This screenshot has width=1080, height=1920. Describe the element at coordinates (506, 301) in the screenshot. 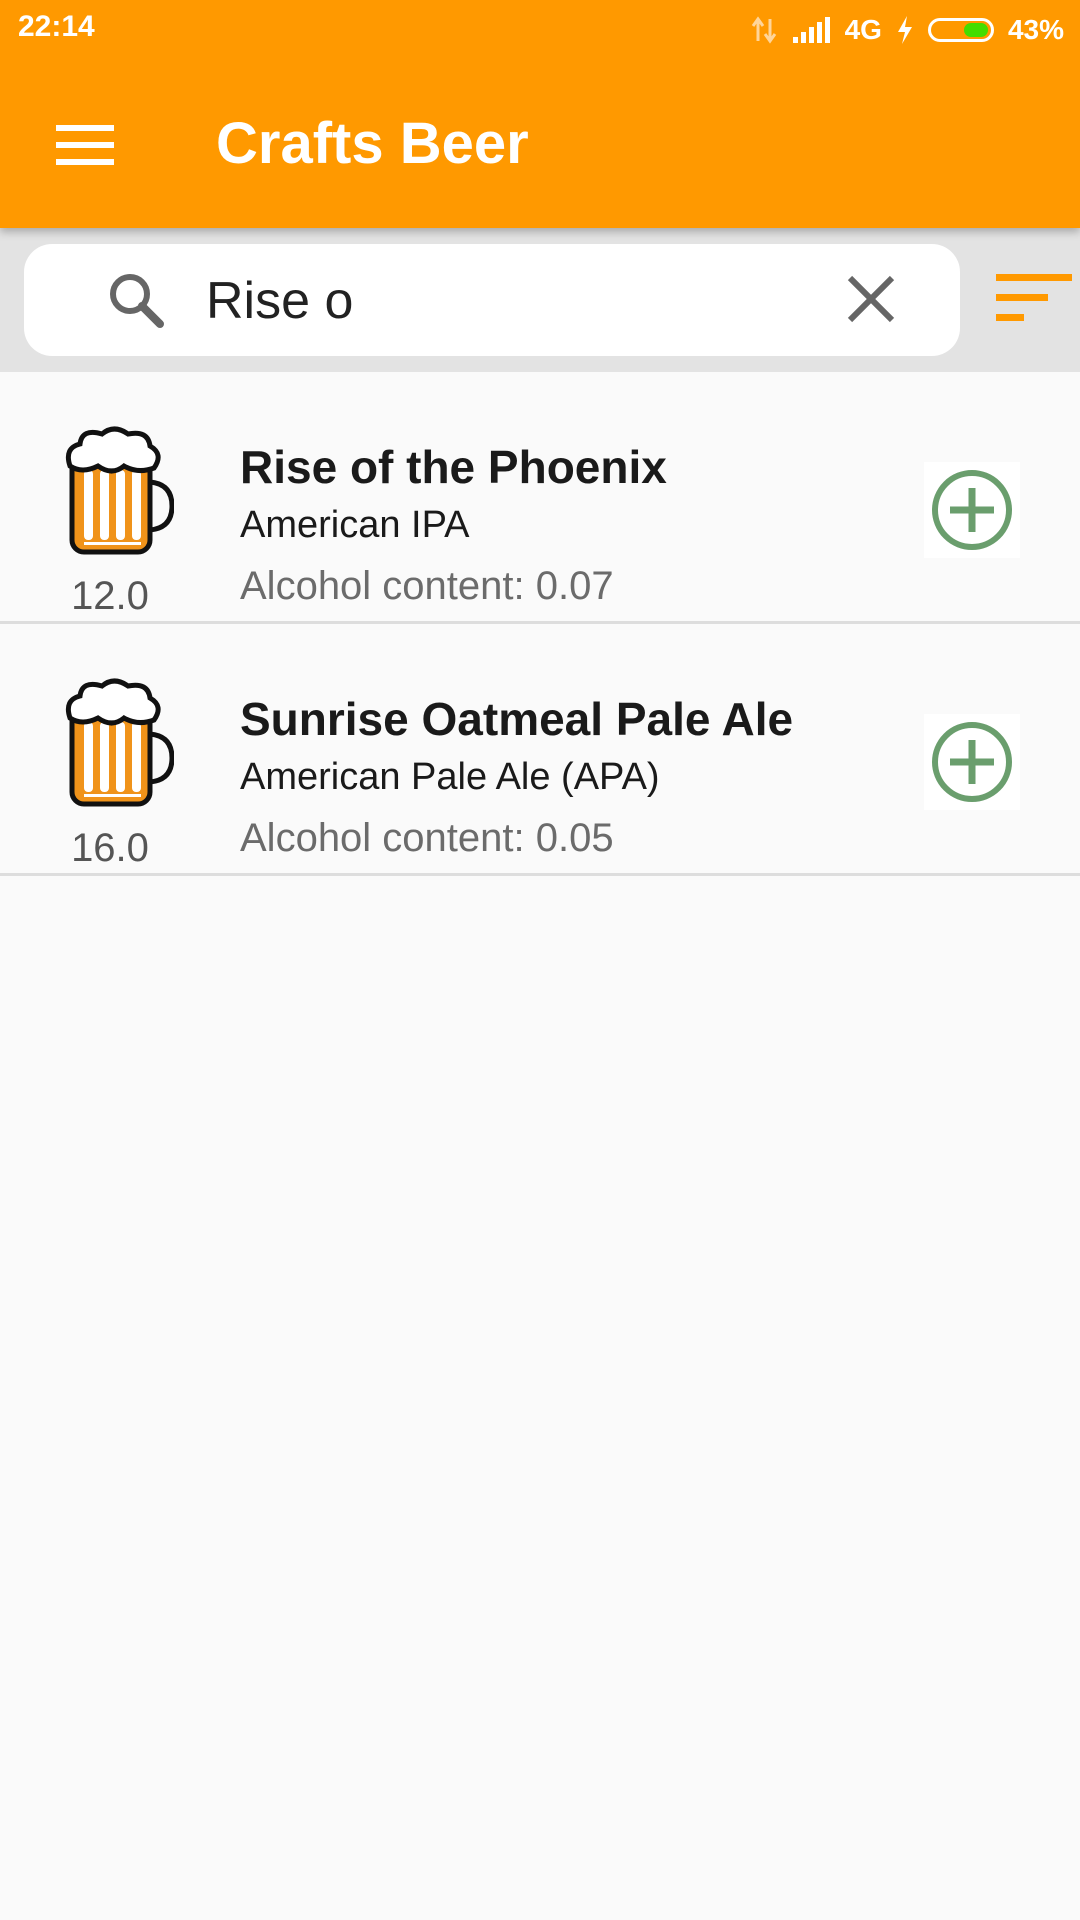

I see `search-input` at that location.